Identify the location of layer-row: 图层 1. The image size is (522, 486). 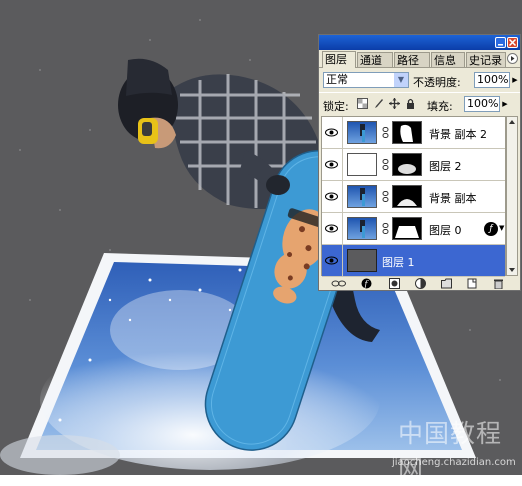
(413, 261).